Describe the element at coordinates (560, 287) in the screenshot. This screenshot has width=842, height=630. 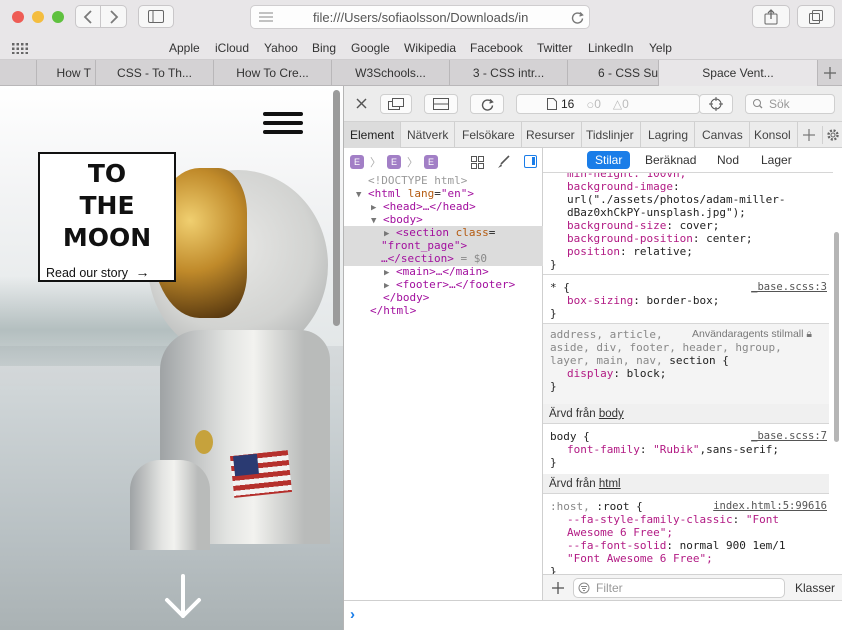
I see `css-selector: * {` at that location.